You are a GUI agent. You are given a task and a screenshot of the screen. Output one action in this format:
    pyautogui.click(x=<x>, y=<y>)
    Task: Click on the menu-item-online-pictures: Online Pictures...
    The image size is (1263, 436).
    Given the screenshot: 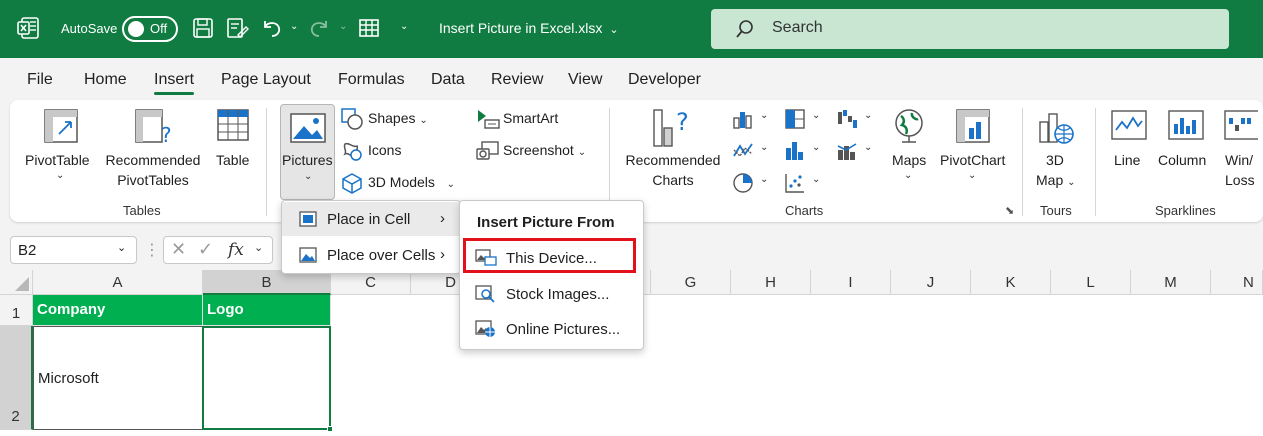 What is the action you would take?
    pyautogui.click(x=551, y=329)
    